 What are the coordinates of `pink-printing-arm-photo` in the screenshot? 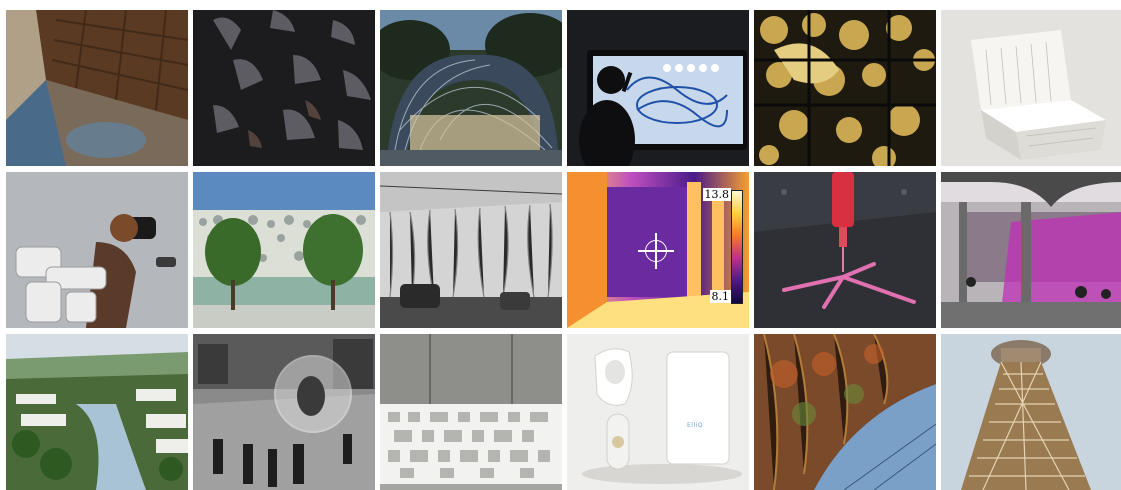 It's located at (845, 250).